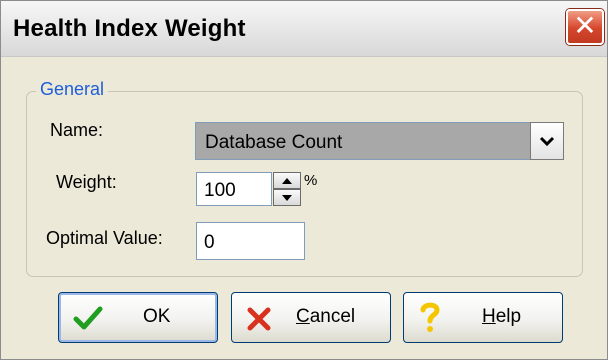 The width and height of the screenshot is (608, 360). Describe the element at coordinates (157, 316) in the screenshot. I see `ok-button-label: OK` at that location.